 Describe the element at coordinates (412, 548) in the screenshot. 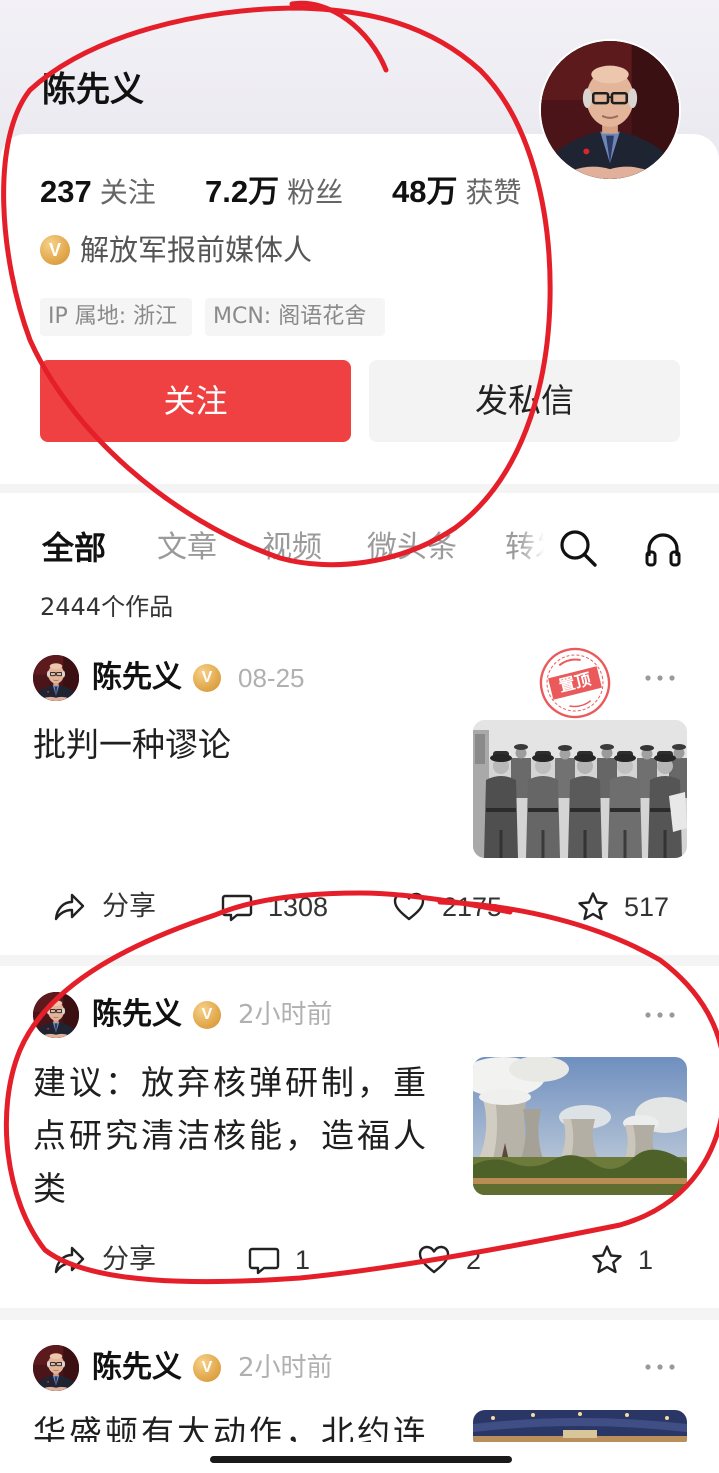

I see `tab-micro-posts: 微头条` at that location.